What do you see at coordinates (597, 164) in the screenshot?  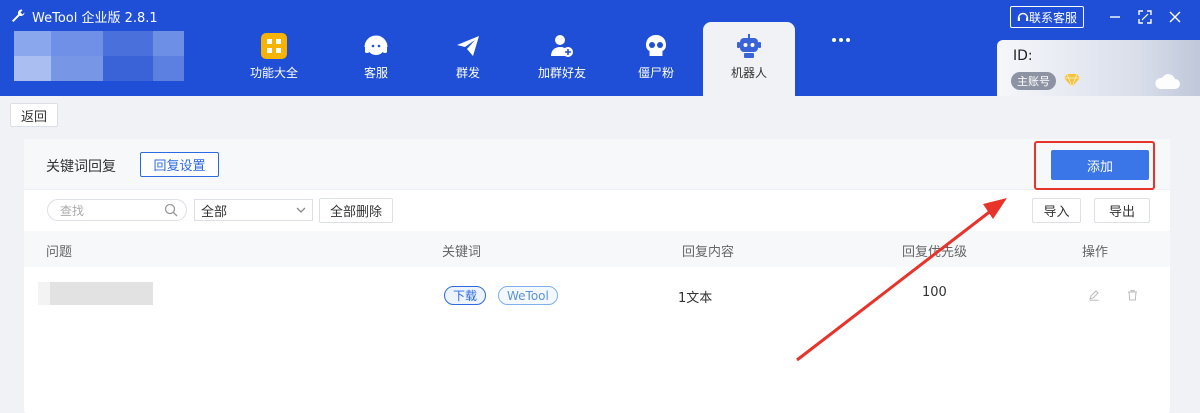 I see `panel-header: 关键词回复 回复设置 添加` at bounding box center [597, 164].